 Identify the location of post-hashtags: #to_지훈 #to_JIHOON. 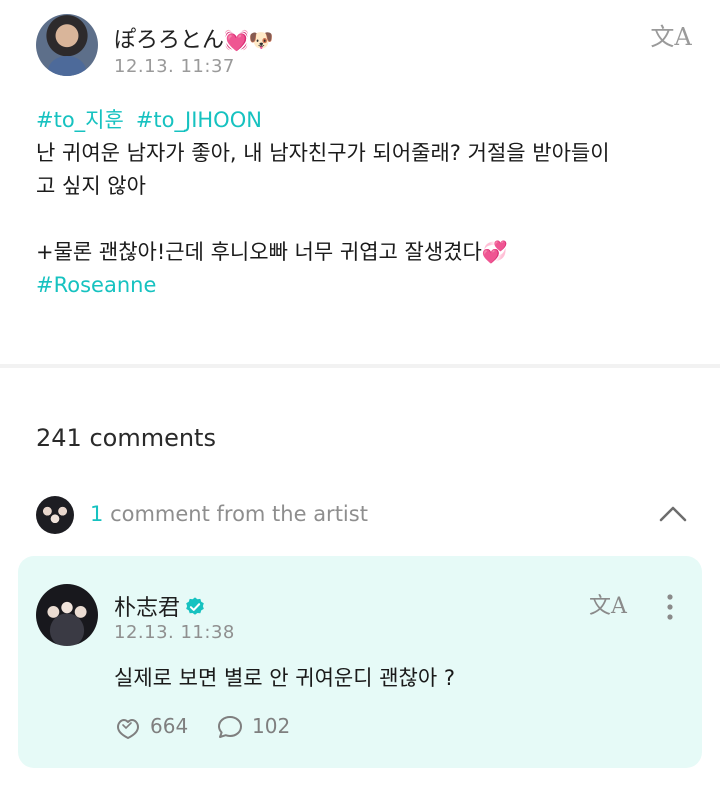
(361, 120).